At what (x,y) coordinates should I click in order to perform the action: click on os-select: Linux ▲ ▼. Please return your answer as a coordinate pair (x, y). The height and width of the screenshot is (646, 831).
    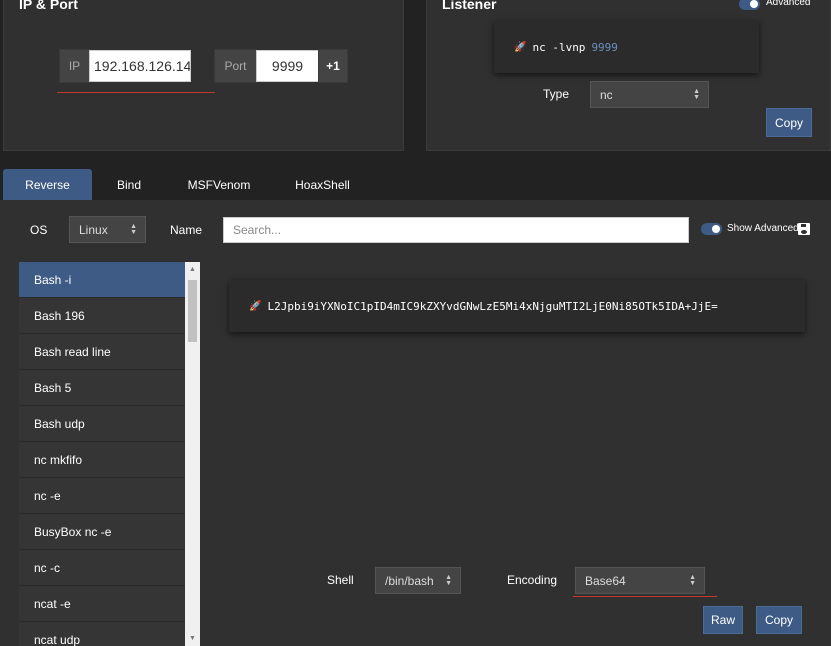
    Looking at the image, I should click on (107, 229).